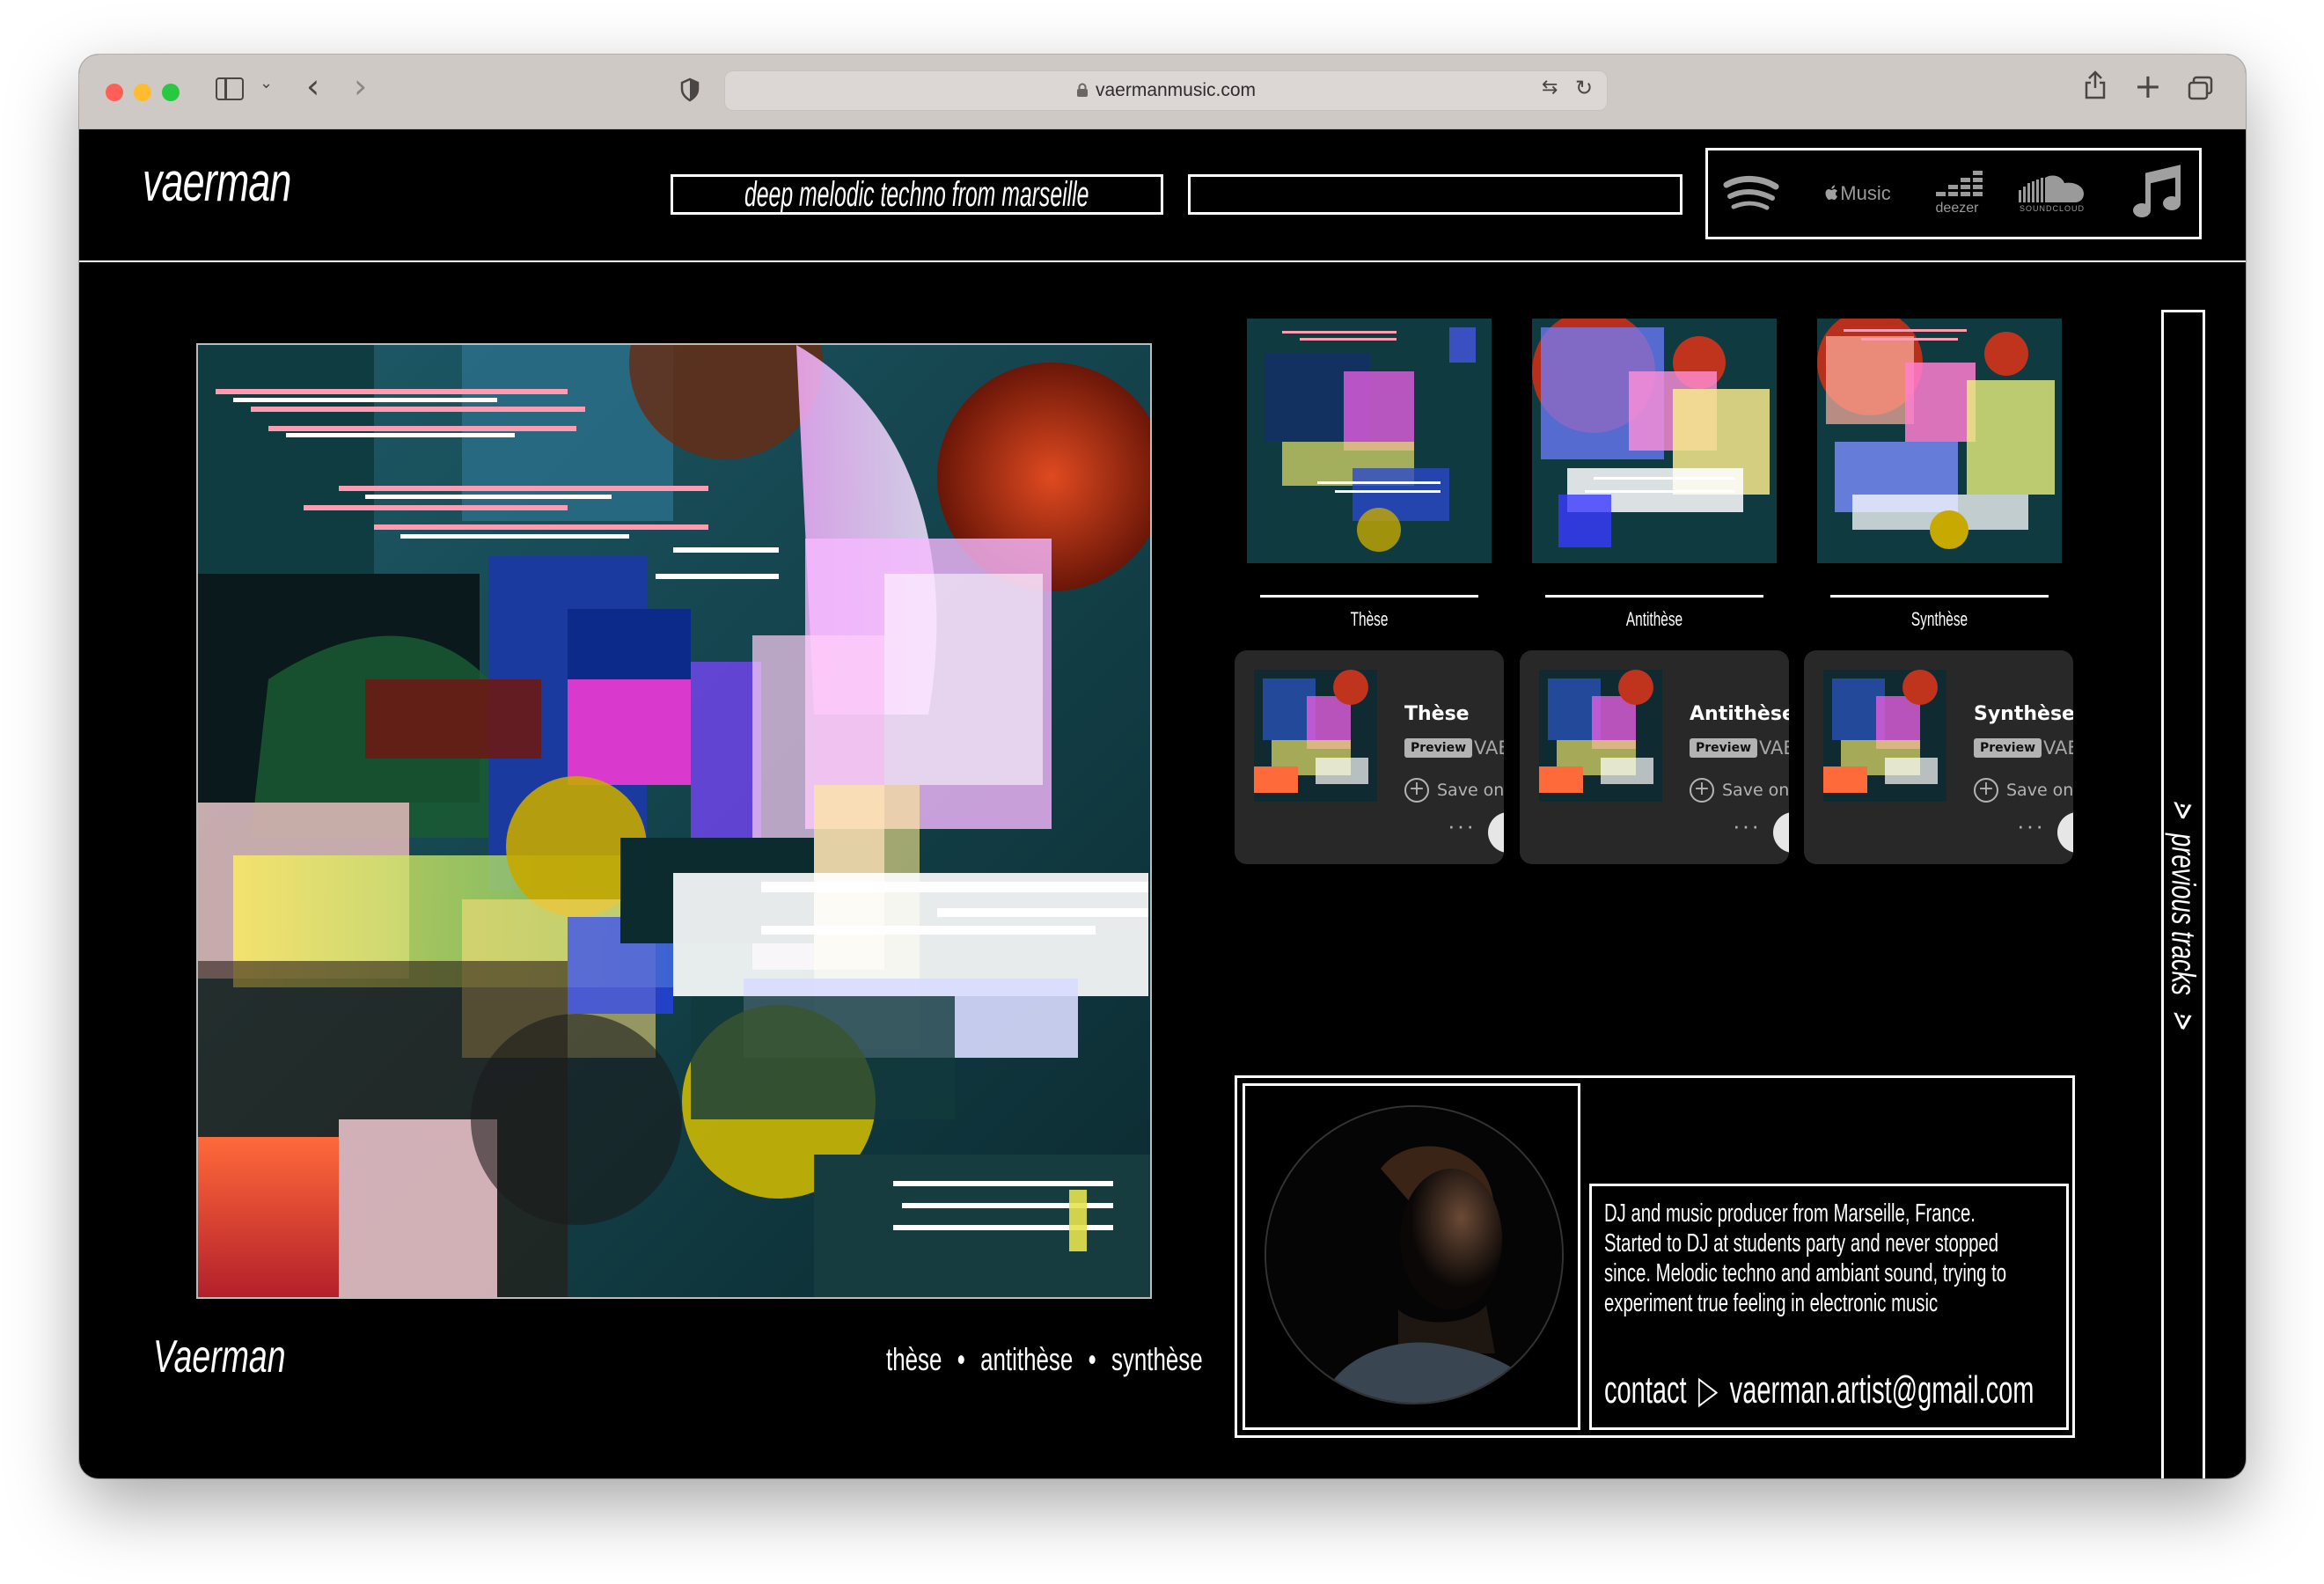 This screenshot has width=2324, height=1584. I want to click on previous-tracks-label: ⋗ previous tracks ⋗, so click(2183, 914).